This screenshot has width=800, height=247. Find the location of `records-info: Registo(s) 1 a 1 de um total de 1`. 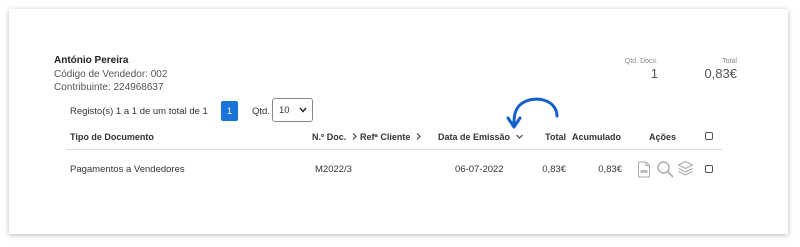

records-info: Registo(s) 1 a 1 de um total de 1 is located at coordinates (139, 111).